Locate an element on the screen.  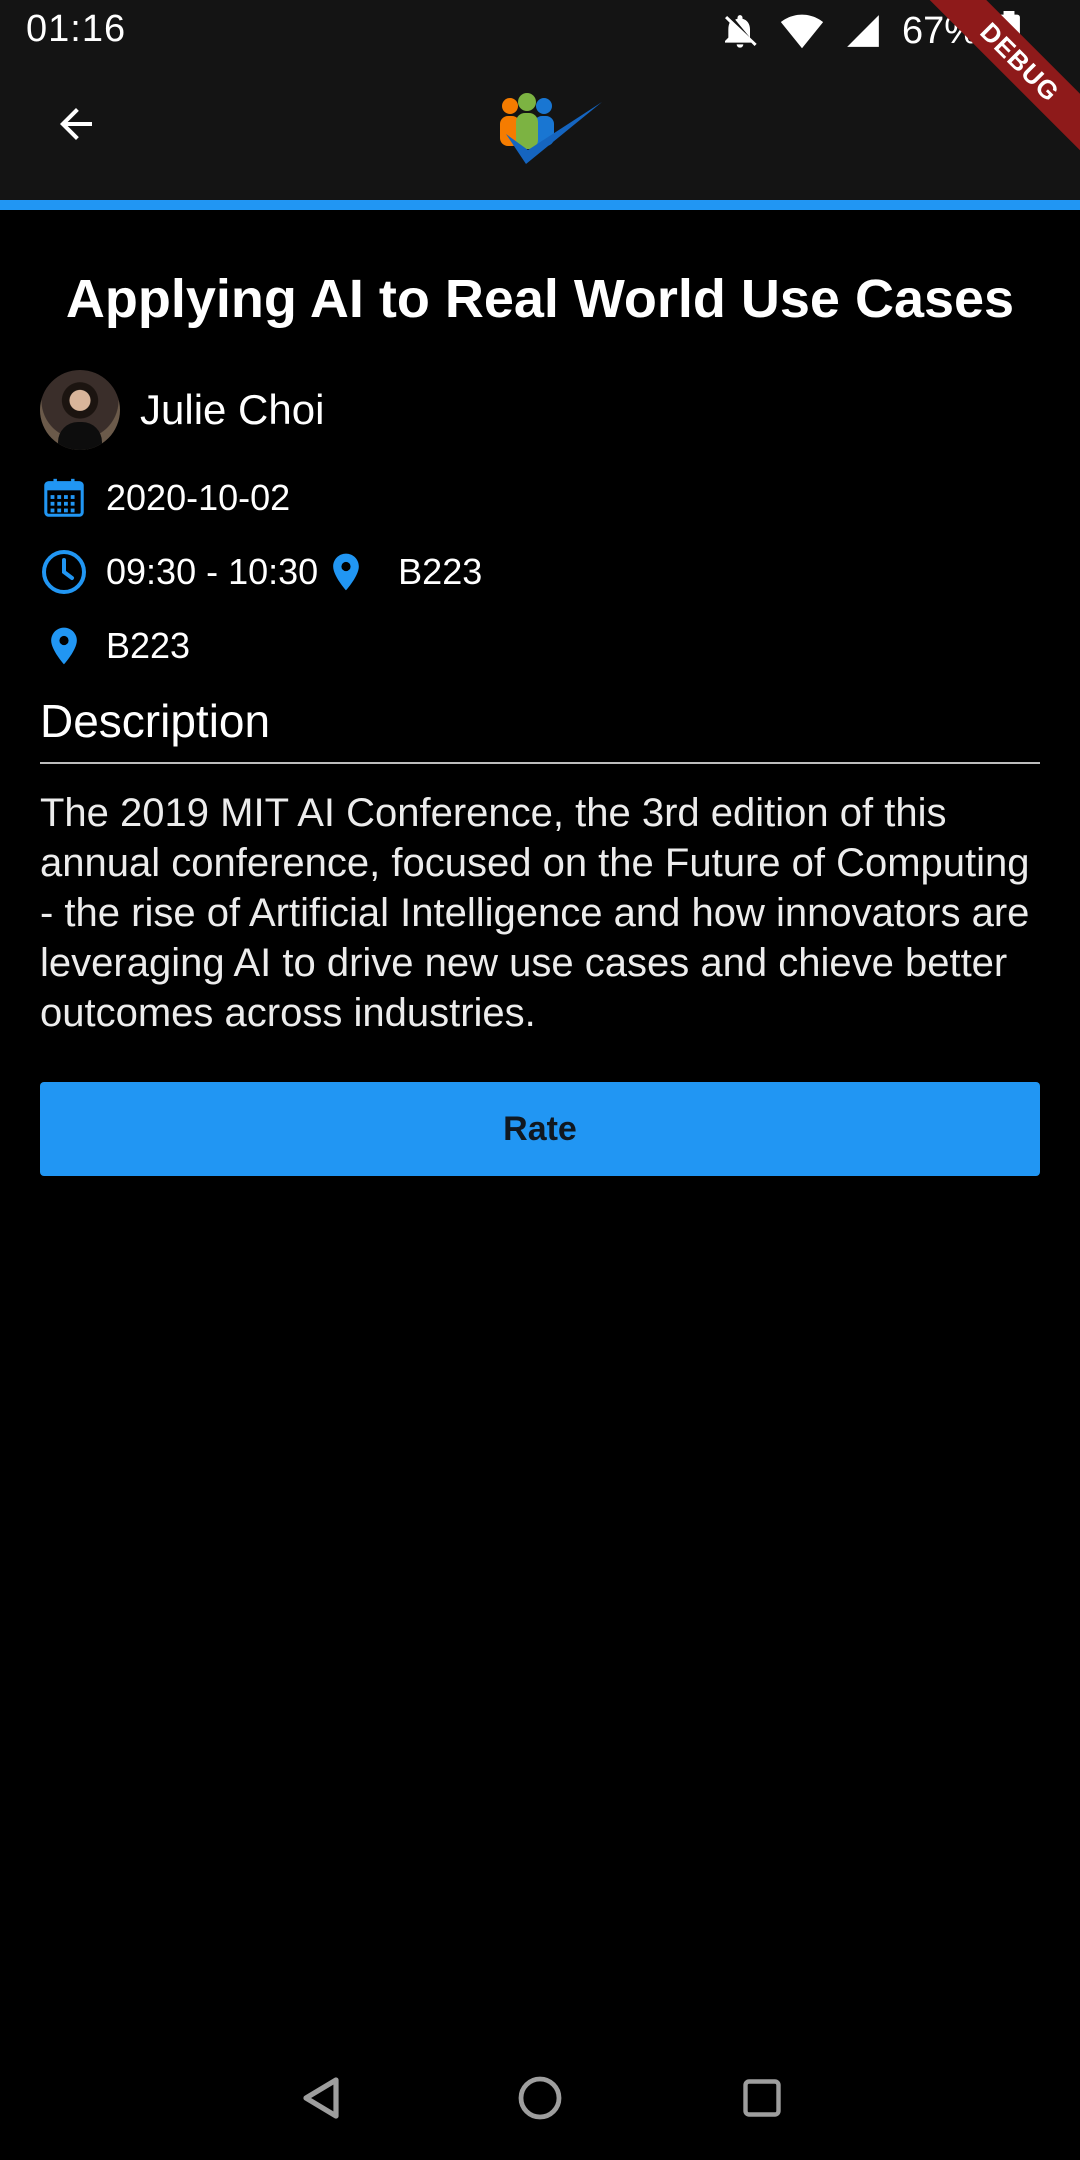
status-icons: 67% is located at coordinates (870, 31).